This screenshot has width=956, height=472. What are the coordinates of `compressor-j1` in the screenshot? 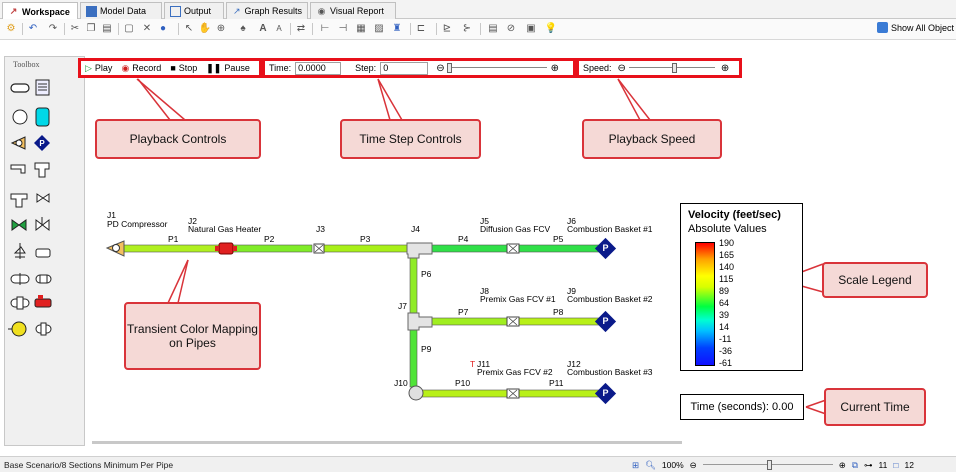 It's located at (115, 248).